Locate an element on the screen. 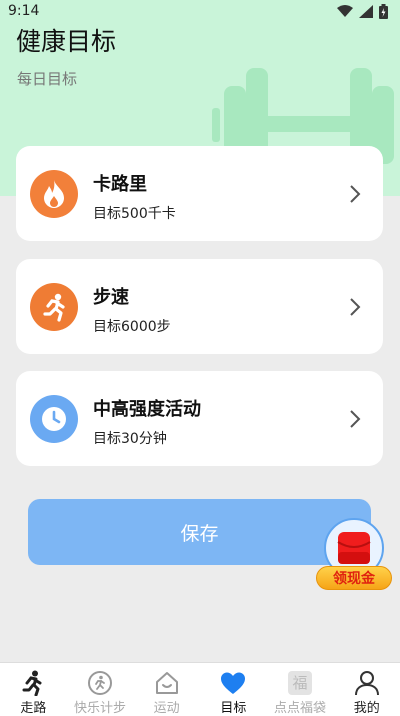 The height and width of the screenshot is (716, 400). calorie-goal-text: 目标500千卡 is located at coordinates (134, 214).